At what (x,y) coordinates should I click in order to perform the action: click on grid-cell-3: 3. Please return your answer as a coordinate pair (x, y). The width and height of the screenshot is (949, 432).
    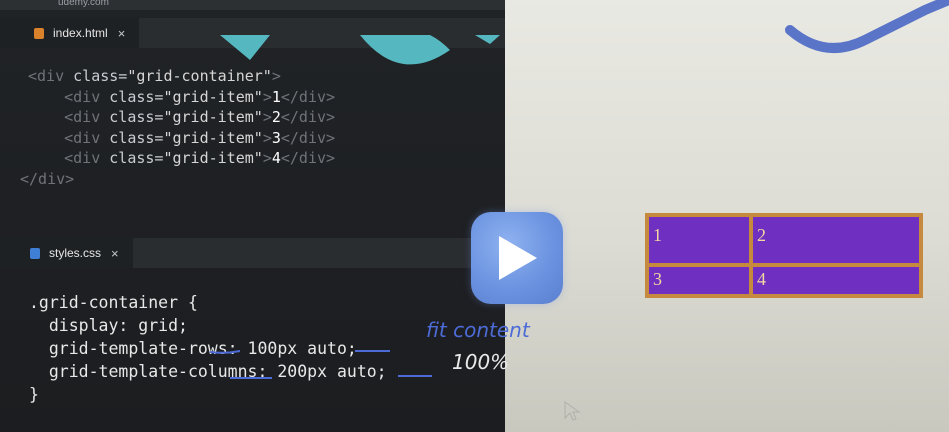
    Looking at the image, I should click on (699, 280).